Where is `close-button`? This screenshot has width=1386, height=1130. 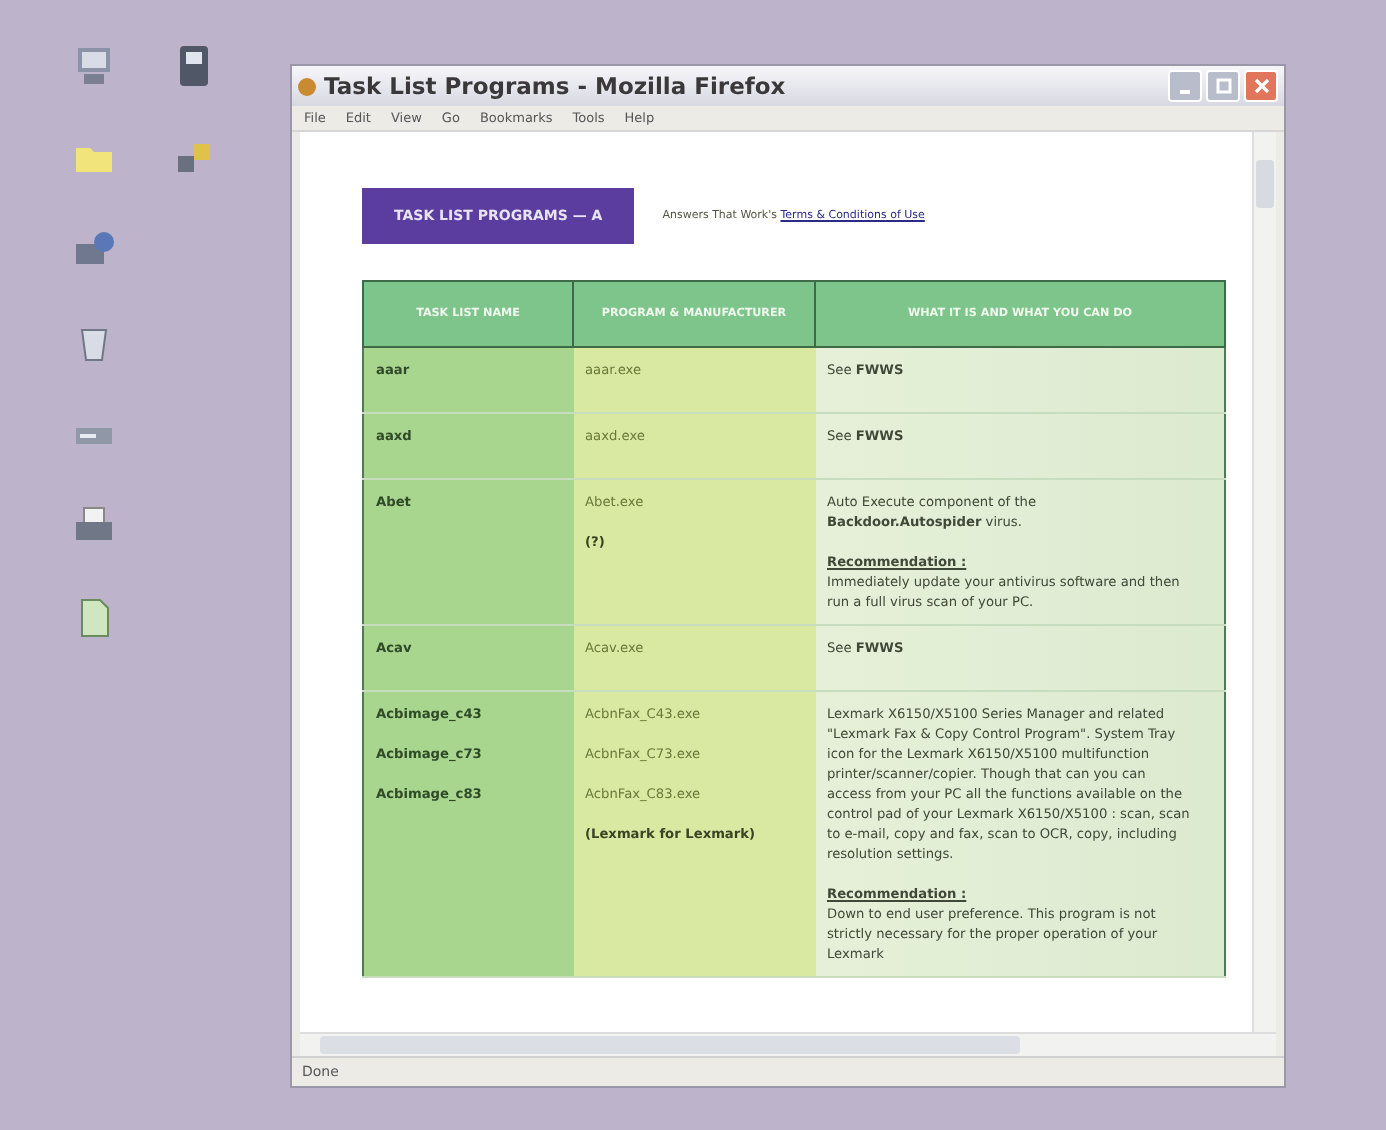
close-button is located at coordinates (1261, 86).